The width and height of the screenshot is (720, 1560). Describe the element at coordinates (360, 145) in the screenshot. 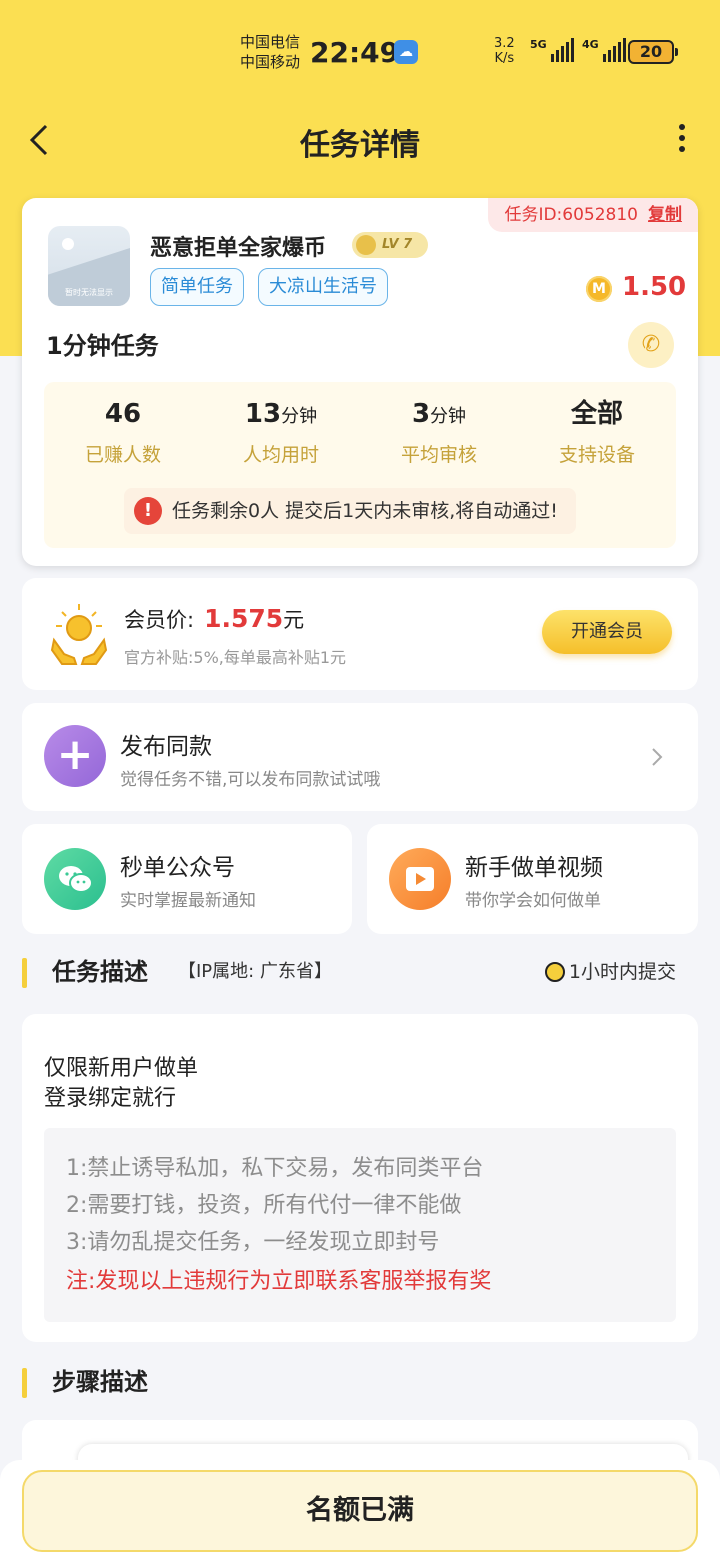

I see `page-title: 任务详情` at that location.